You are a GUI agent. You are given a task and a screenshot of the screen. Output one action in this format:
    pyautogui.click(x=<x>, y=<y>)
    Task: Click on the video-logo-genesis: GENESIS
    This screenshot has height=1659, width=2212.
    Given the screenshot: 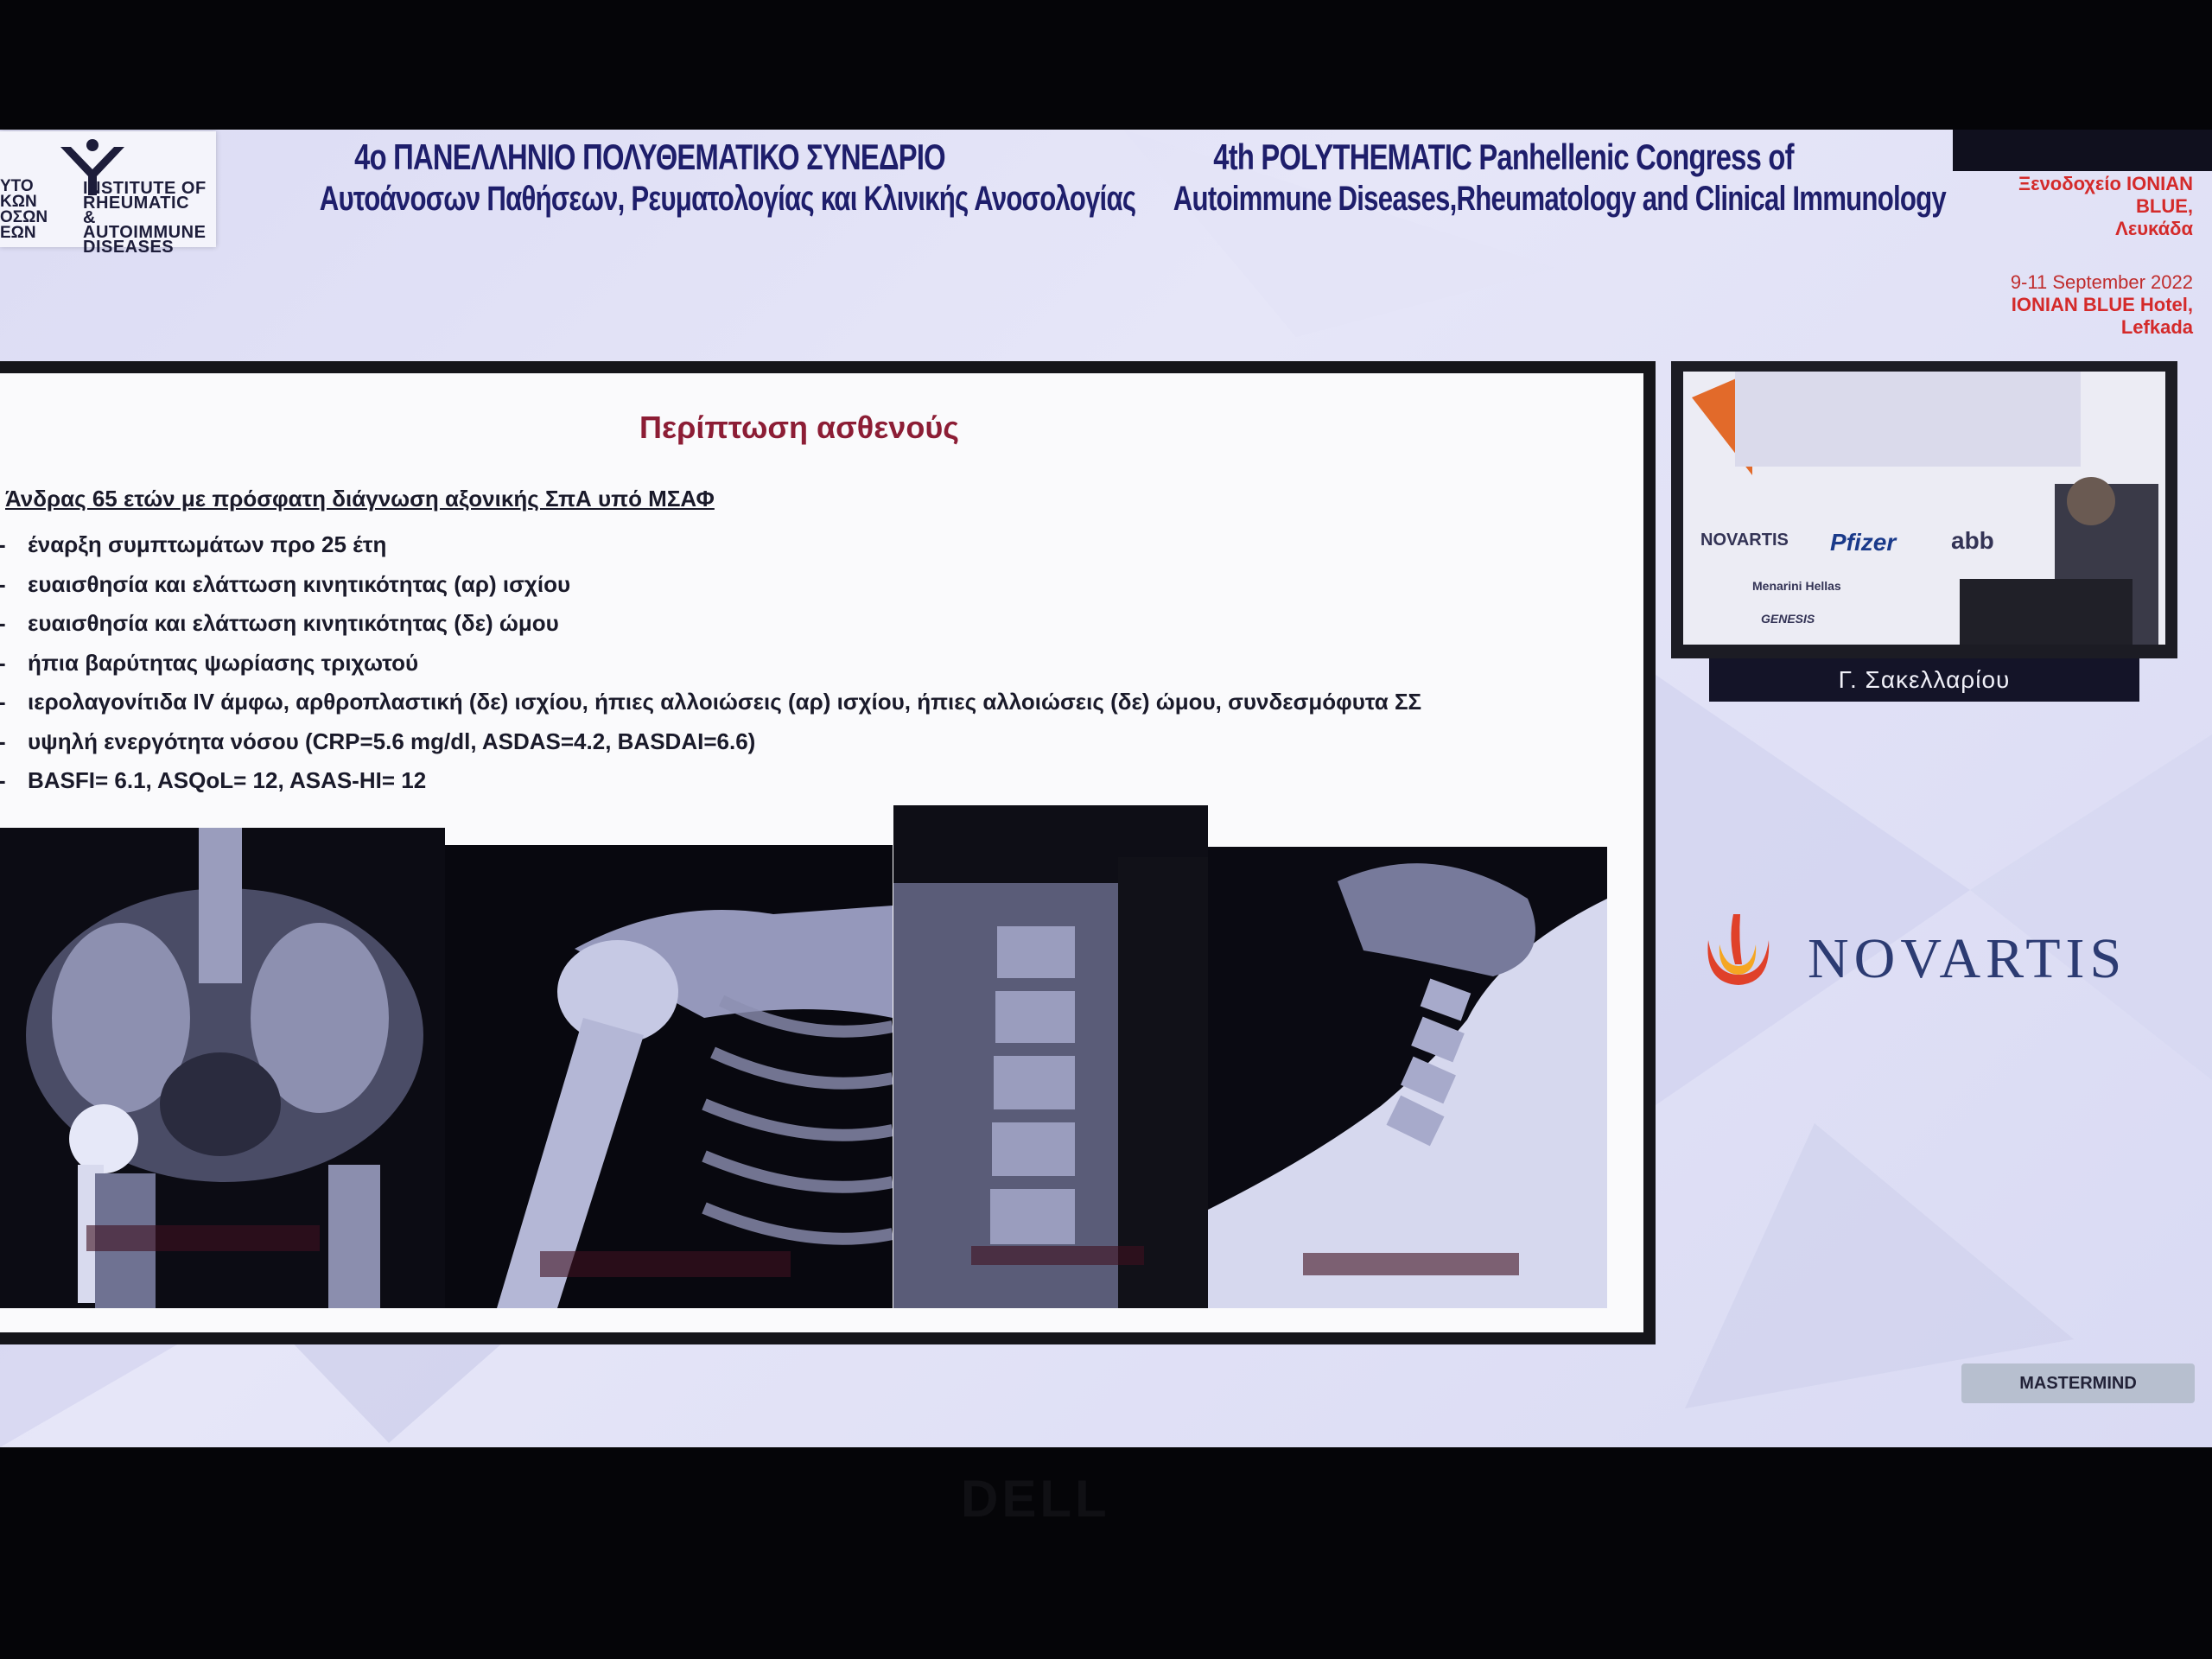 What is the action you would take?
    pyautogui.click(x=1788, y=619)
    